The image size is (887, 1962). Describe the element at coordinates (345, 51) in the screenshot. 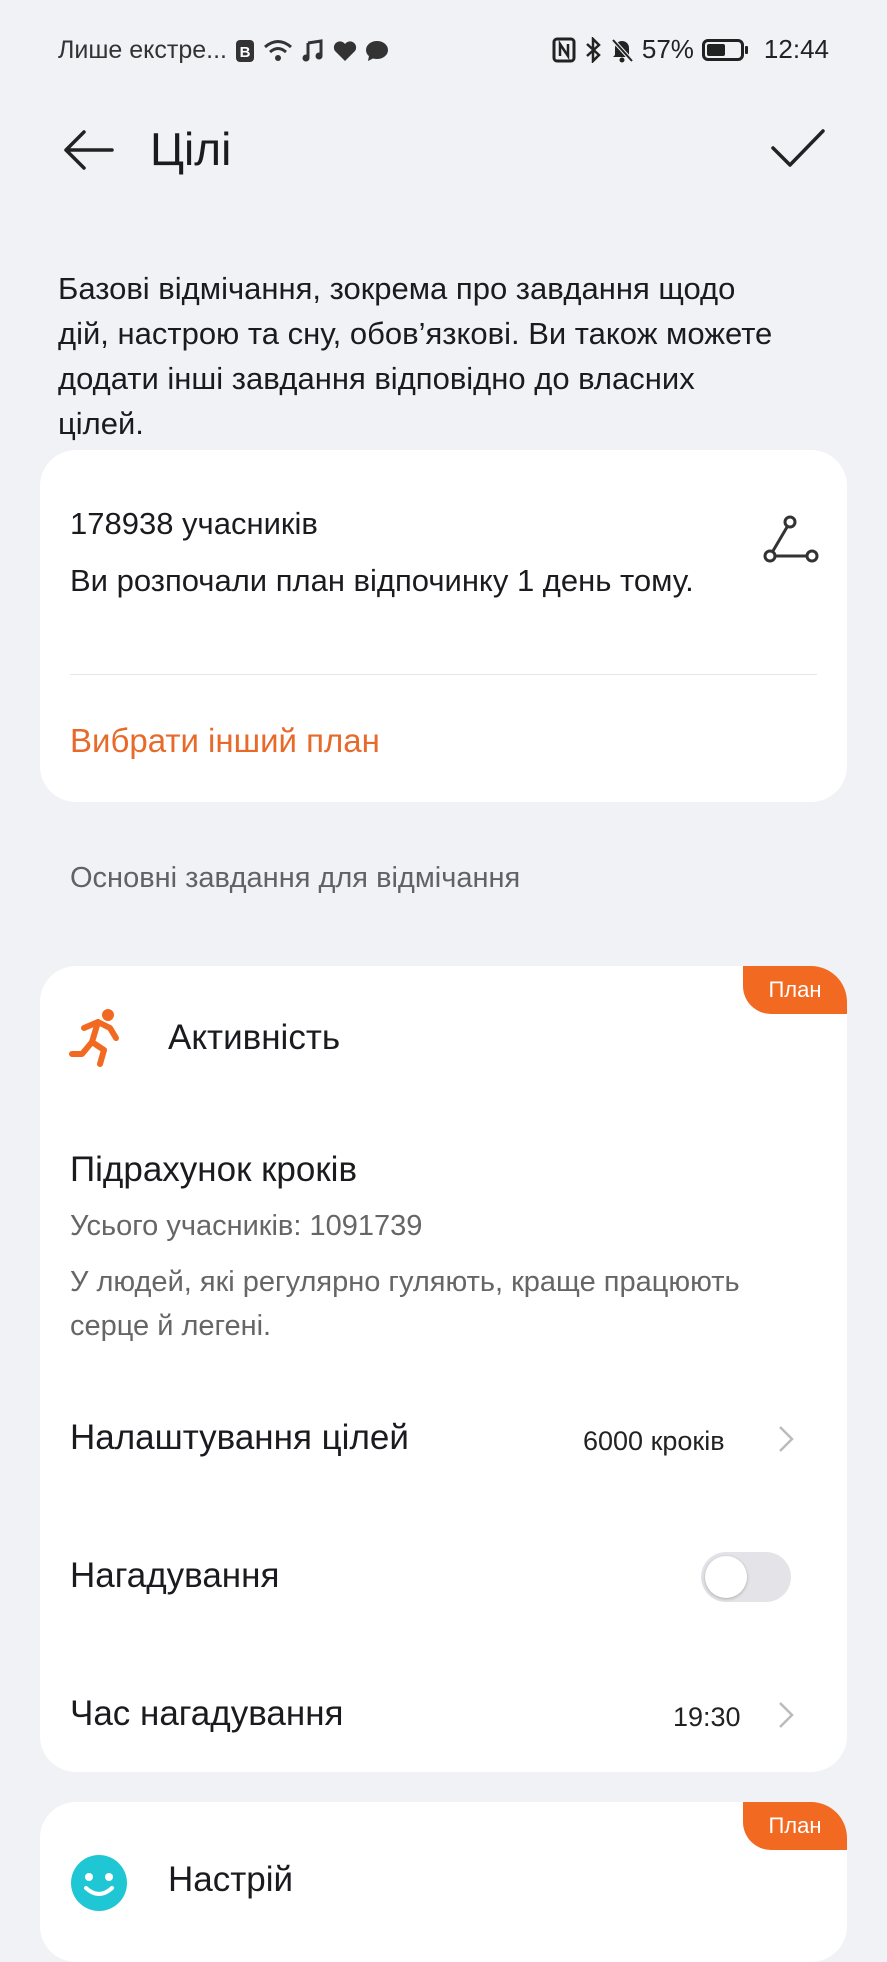

I see `heart-icon` at that location.